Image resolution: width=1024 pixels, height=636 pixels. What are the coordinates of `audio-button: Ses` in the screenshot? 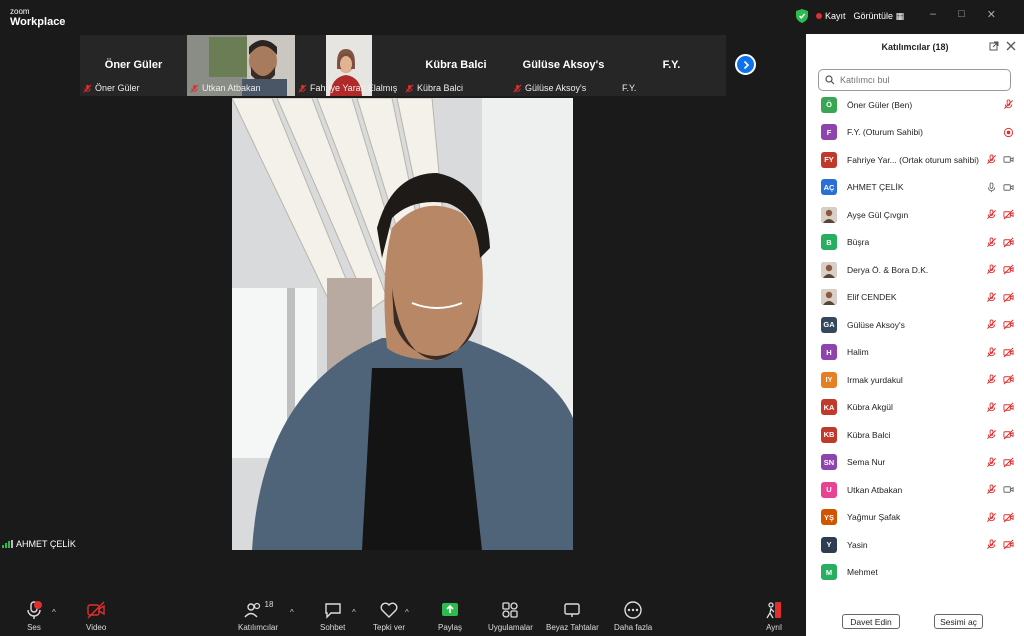 It's located at (34, 616).